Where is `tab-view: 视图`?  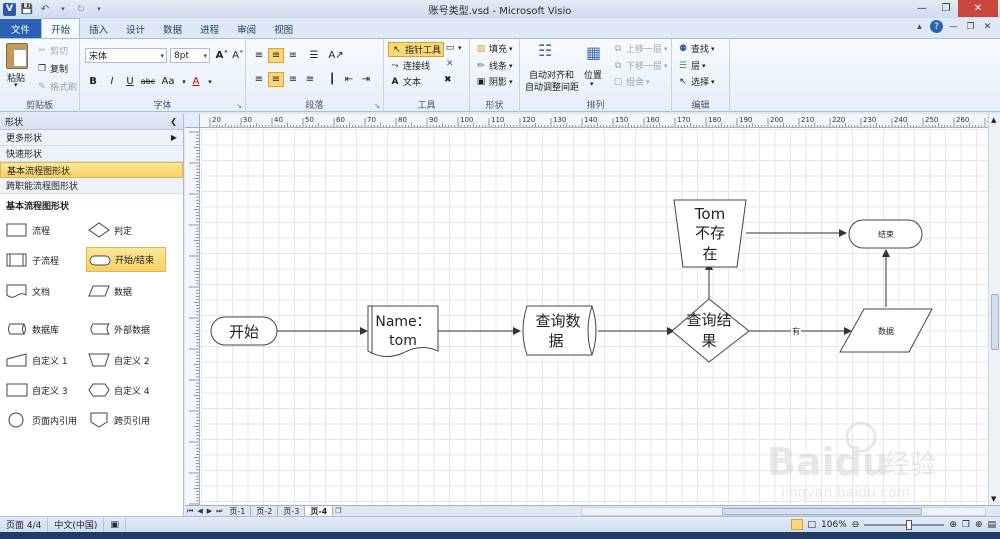
tab-view: 视图 is located at coordinates (283, 29).